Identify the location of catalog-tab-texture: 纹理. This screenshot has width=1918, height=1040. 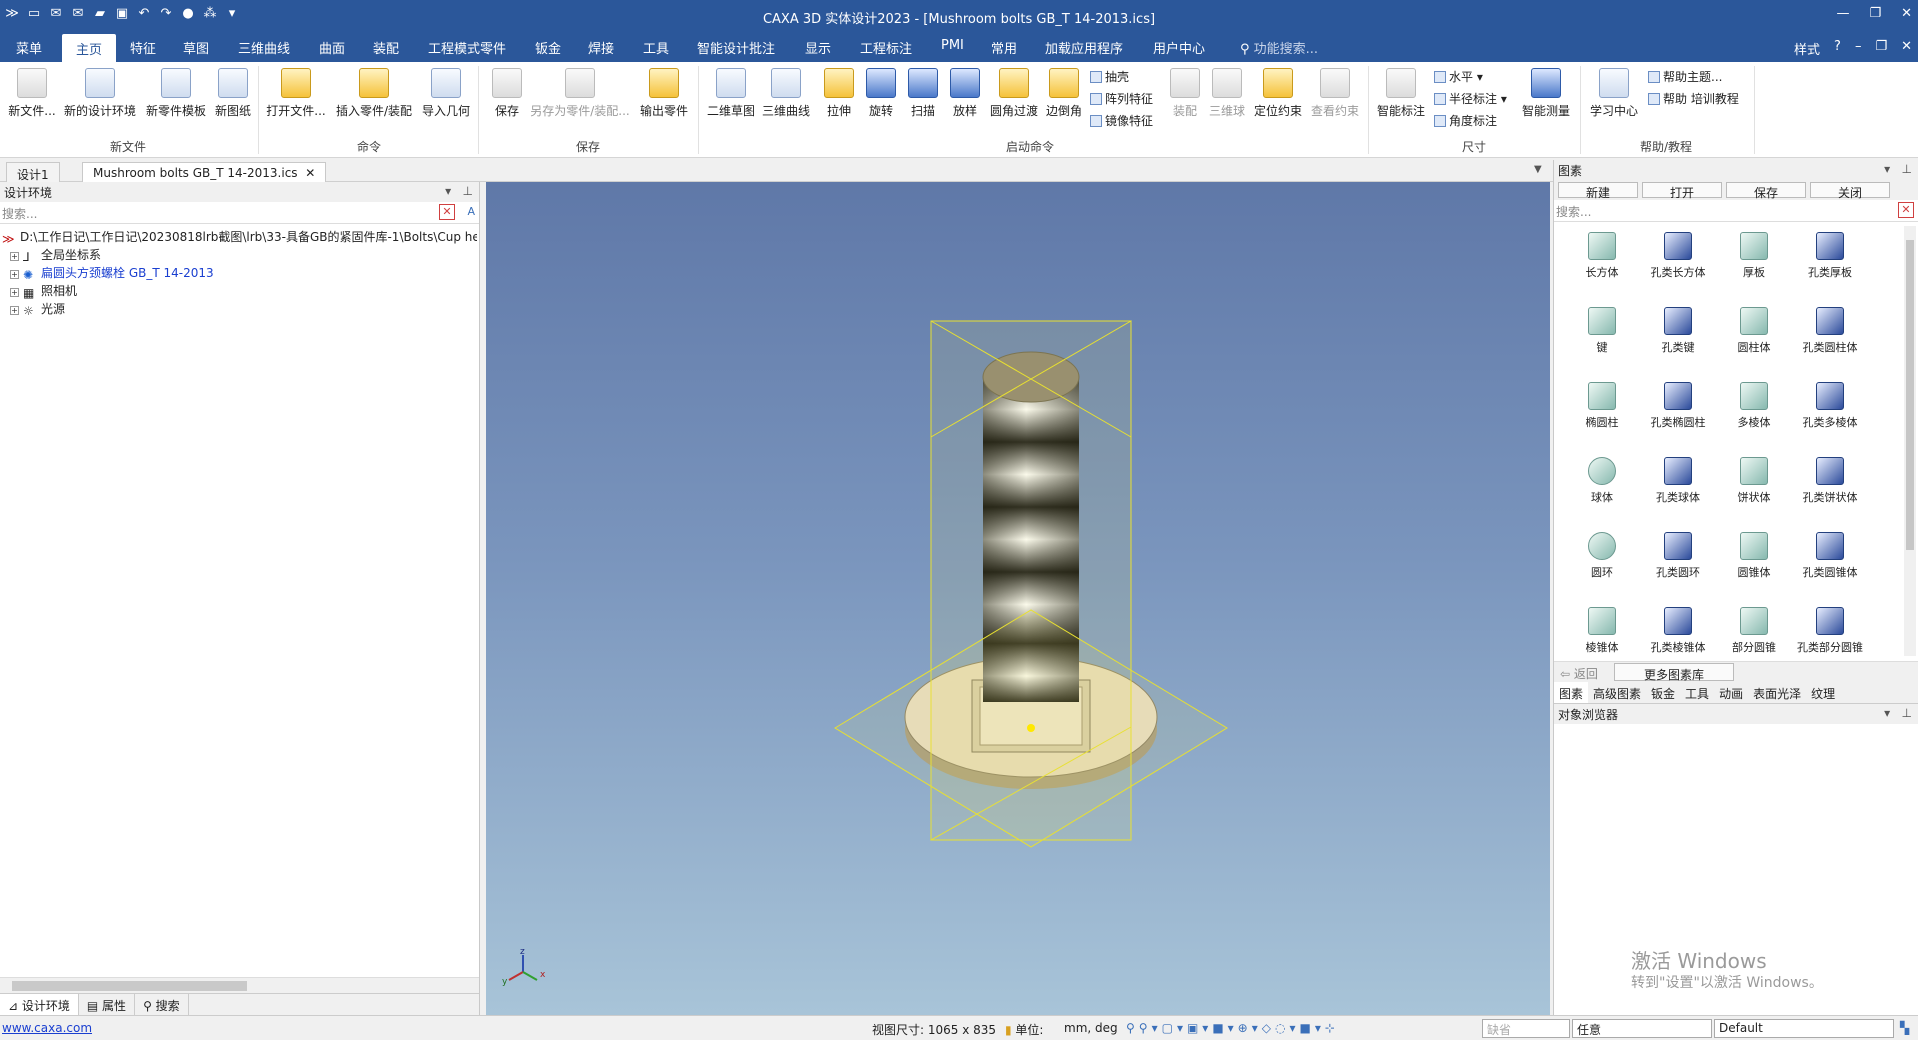
(1823, 692).